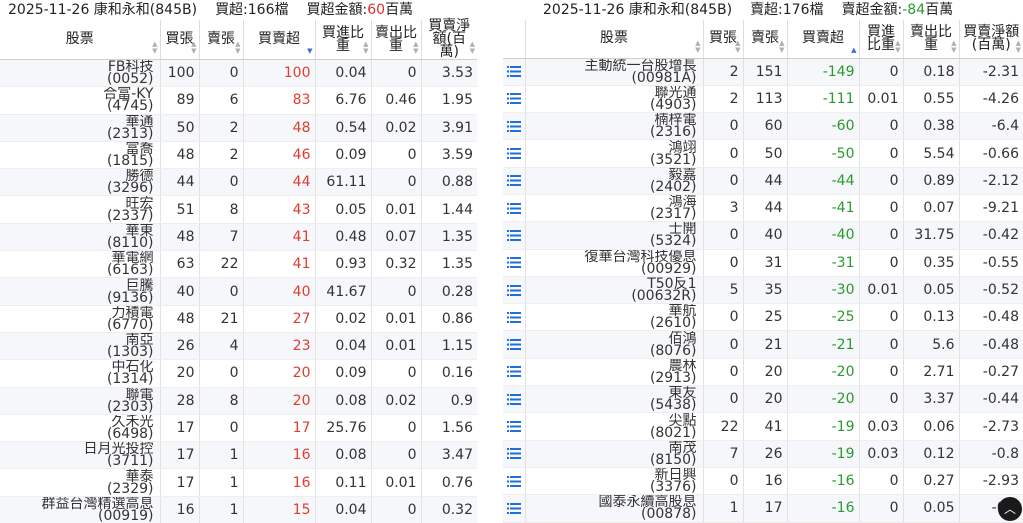 This screenshot has width=1023, height=523. I want to click on table-row: 農林 (2913) 0 20 -20 0 2.71 -0.27, so click(763, 372).